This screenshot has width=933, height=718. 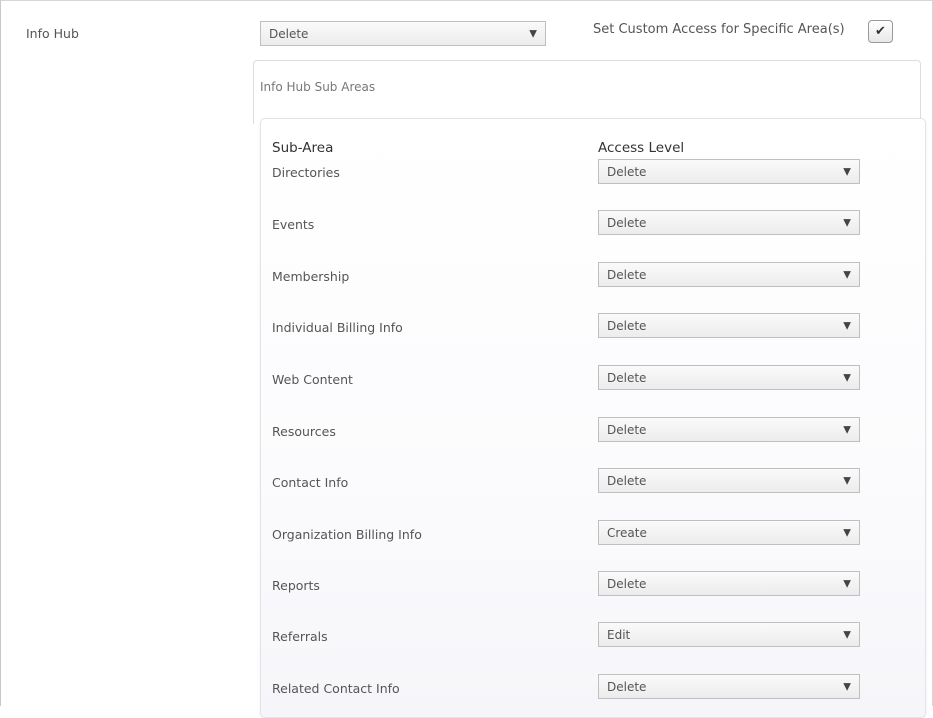 What do you see at coordinates (310, 482) in the screenshot?
I see `subarea-row-label: Contact Info` at bounding box center [310, 482].